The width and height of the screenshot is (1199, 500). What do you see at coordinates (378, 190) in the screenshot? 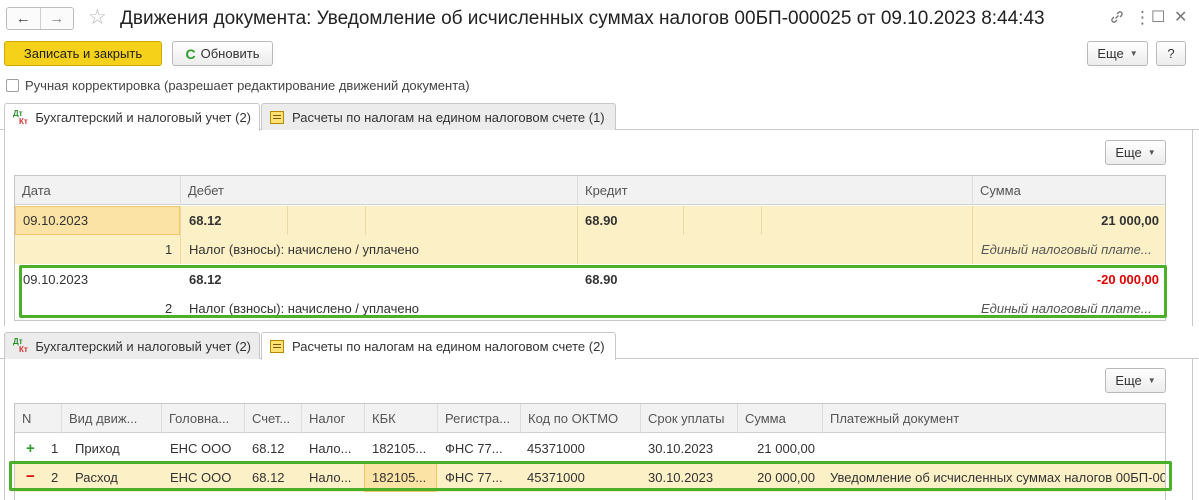
I see `col-debit: Дебет` at bounding box center [378, 190].